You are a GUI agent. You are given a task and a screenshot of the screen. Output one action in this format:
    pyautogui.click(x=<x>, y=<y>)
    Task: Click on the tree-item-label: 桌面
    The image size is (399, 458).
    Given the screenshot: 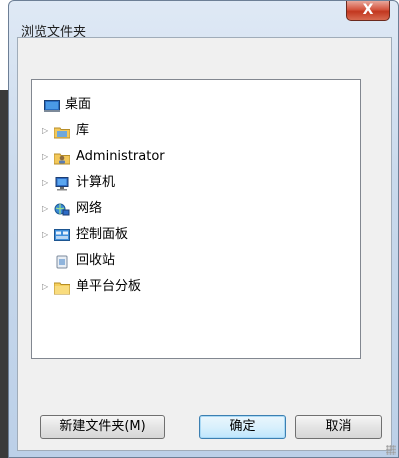 What is the action you would take?
    pyautogui.click(x=78, y=104)
    